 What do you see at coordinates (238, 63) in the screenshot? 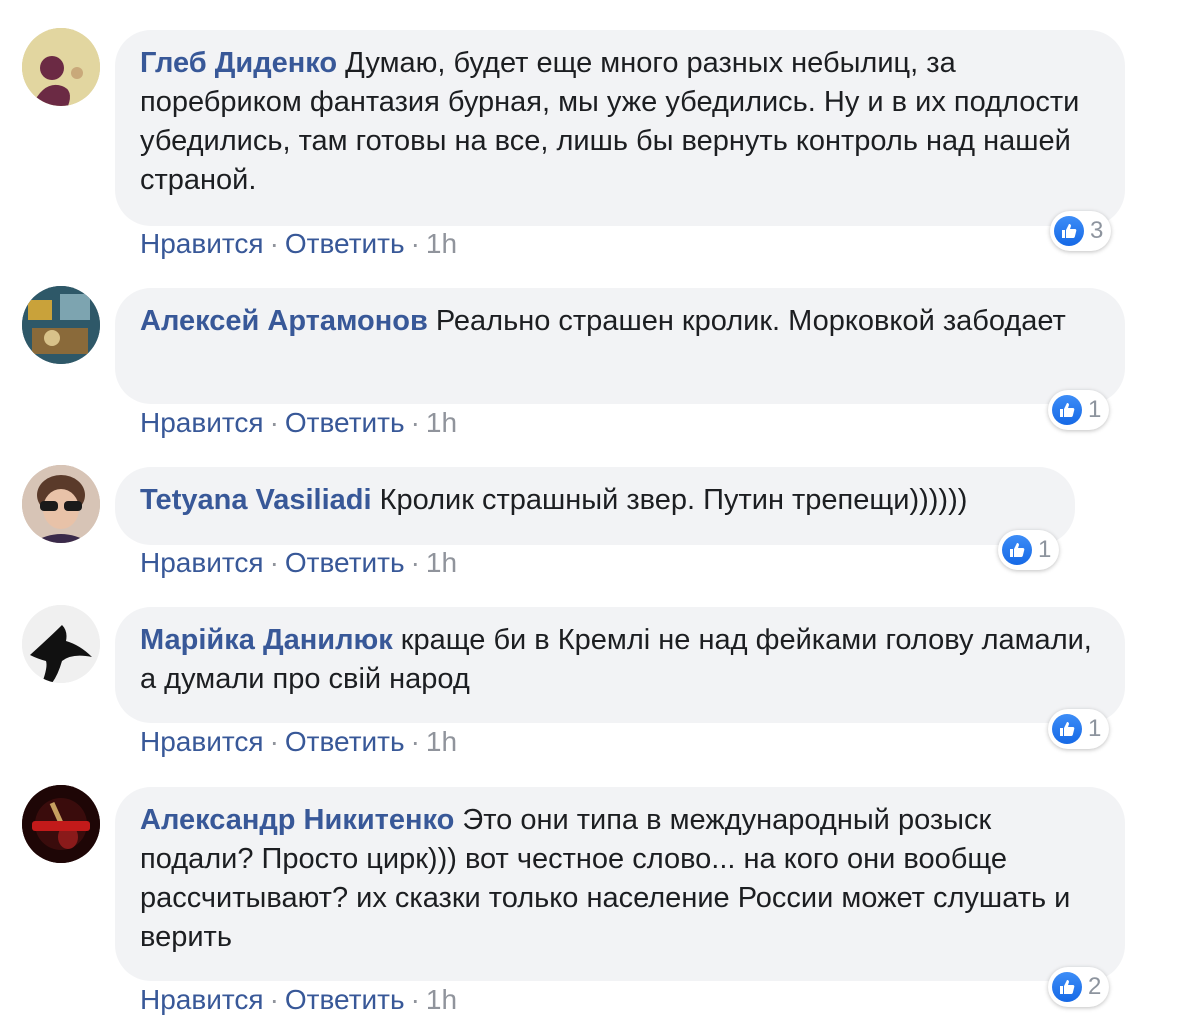
I see `comment-author: Глеб Диденко` at bounding box center [238, 63].